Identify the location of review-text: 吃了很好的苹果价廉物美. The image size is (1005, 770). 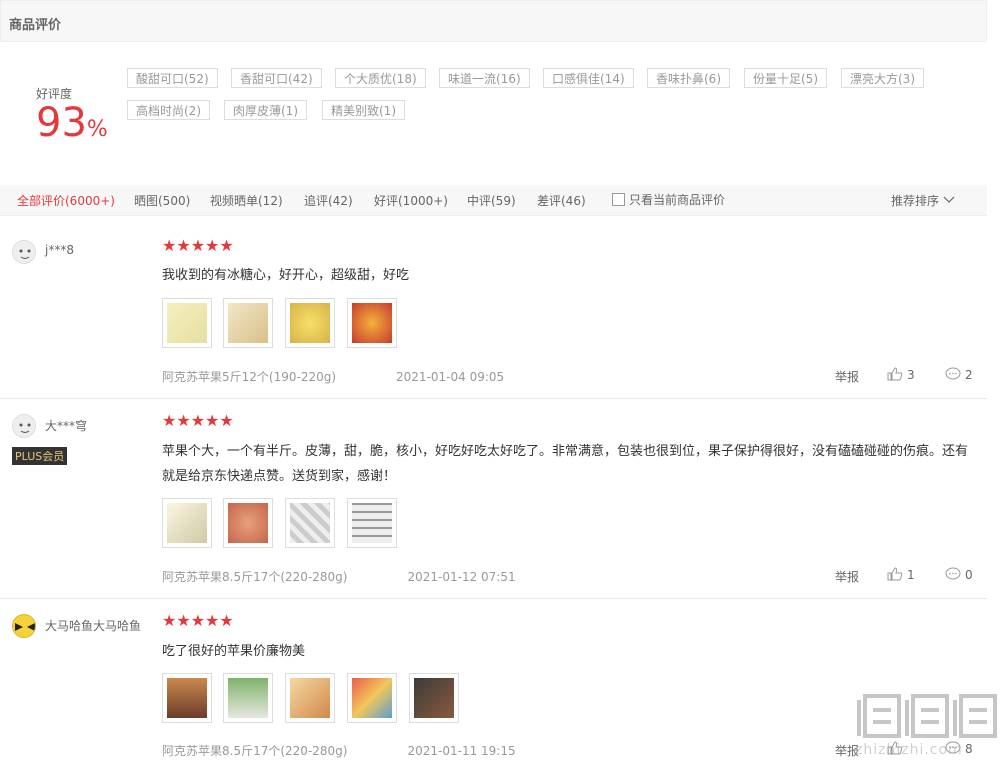
(234, 651).